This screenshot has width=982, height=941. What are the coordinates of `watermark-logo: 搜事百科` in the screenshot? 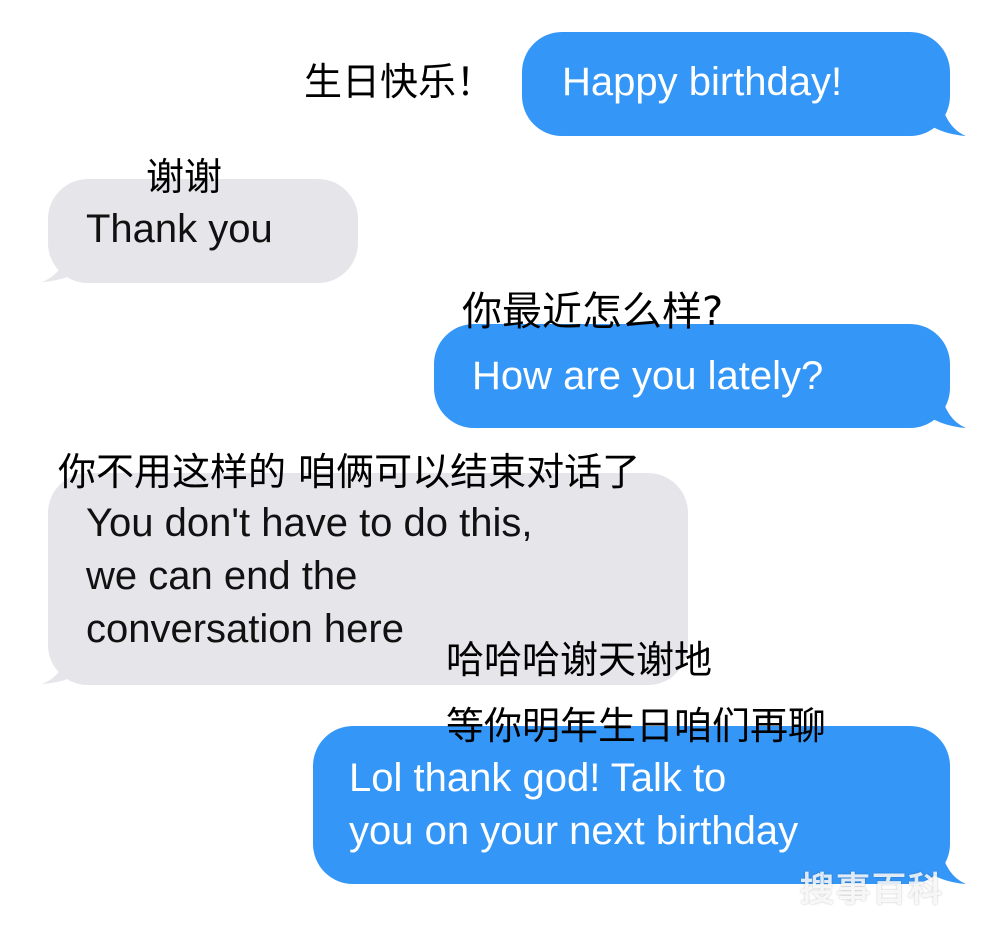 It's located at (872, 890).